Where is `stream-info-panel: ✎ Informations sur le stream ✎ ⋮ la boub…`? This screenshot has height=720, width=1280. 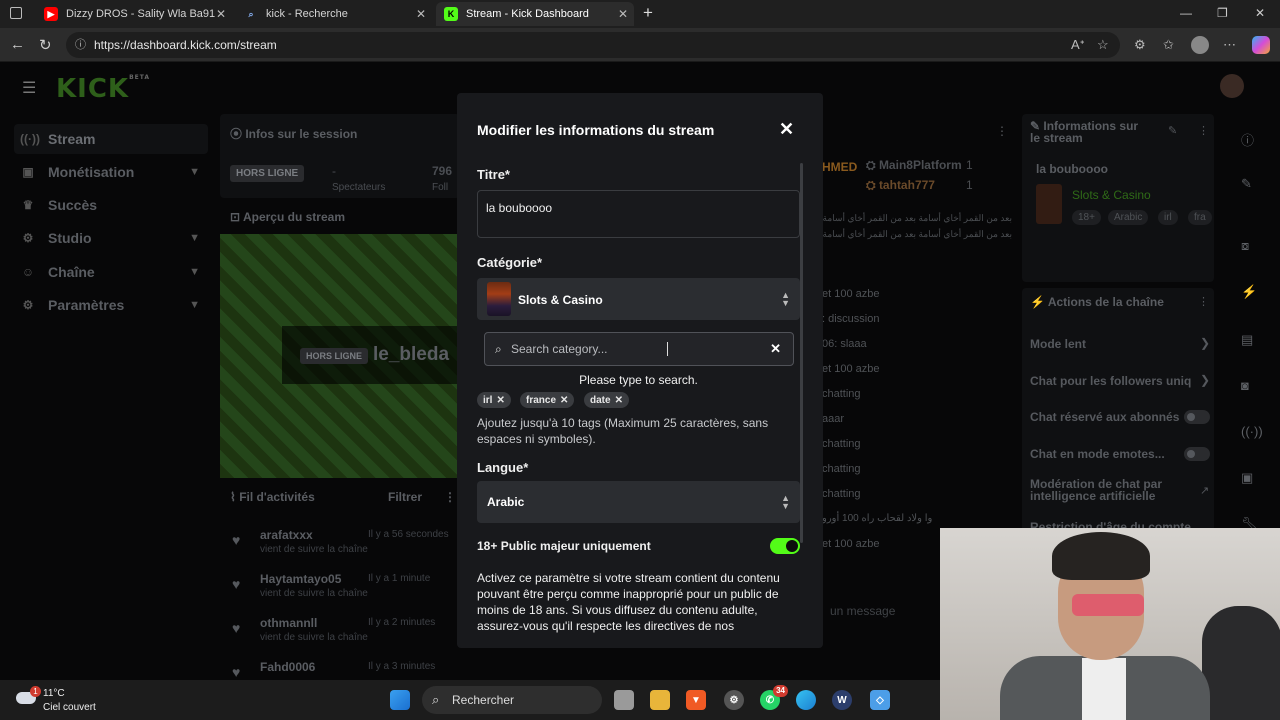 stream-info-panel: ✎ Informations sur le stream ✎ ⋮ la boub… is located at coordinates (1118, 198).